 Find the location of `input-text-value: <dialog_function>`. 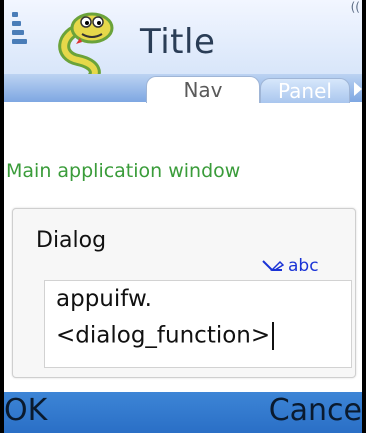

input-text-value: <dialog_function> is located at coordinates (163, 335).